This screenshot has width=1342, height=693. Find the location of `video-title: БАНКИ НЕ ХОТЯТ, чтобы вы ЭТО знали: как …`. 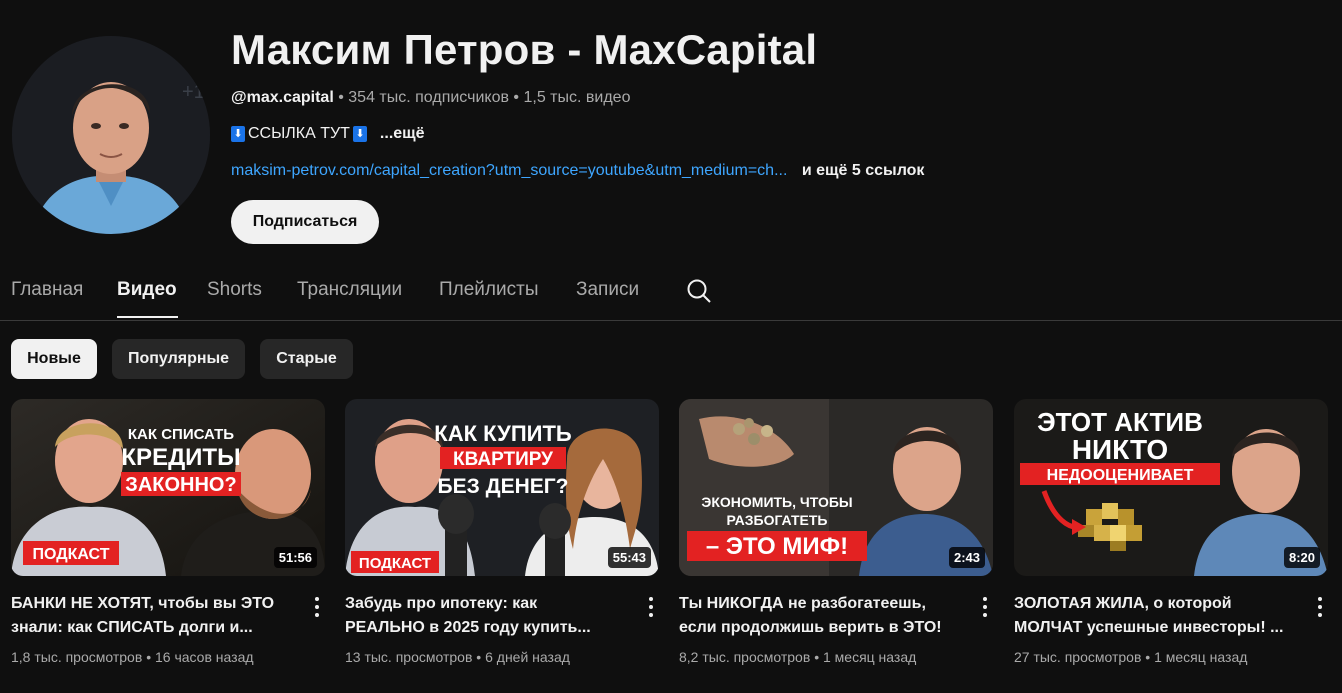

video-title: БАНКИ НЕ ХОТЯТ, чтобы вы ЭТО знали: как … is located at coordinates (153, 616).